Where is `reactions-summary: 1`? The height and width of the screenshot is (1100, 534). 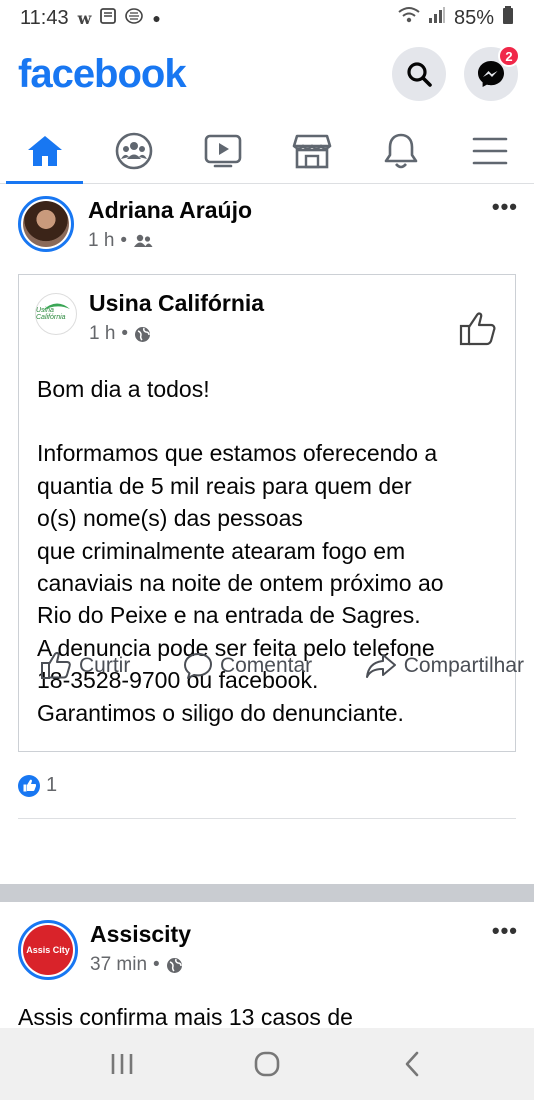 reactions-summary: 1 is located at coordinates (37, 785).